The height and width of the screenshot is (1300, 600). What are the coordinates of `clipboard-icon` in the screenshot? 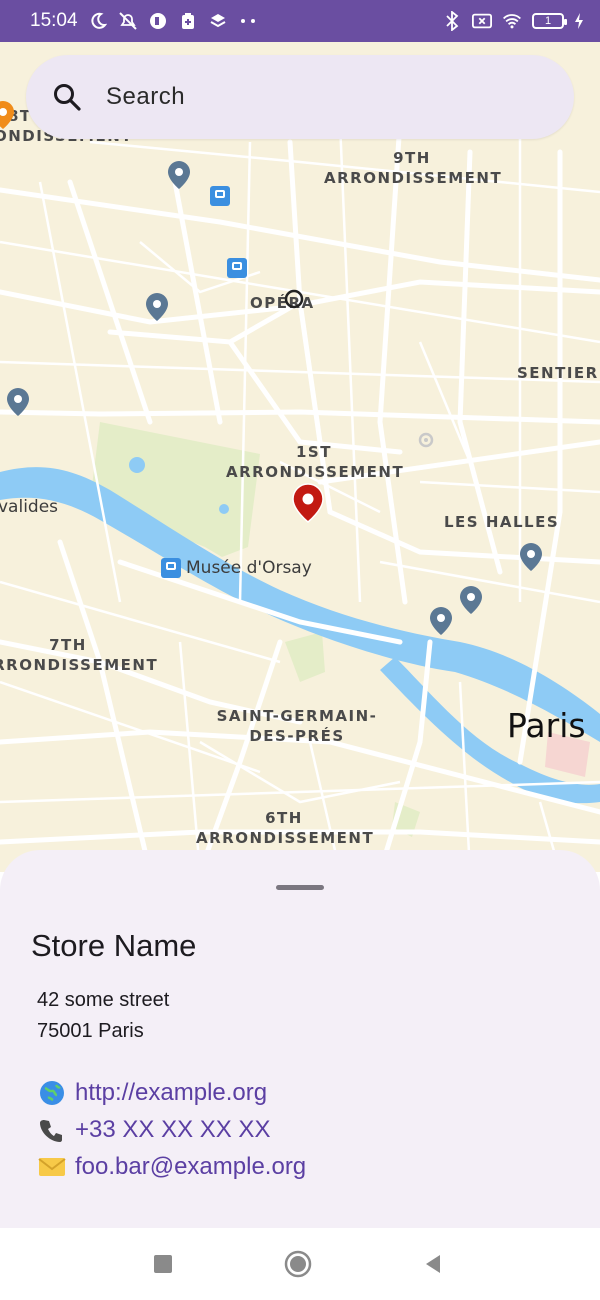 It's located at (188, 21).